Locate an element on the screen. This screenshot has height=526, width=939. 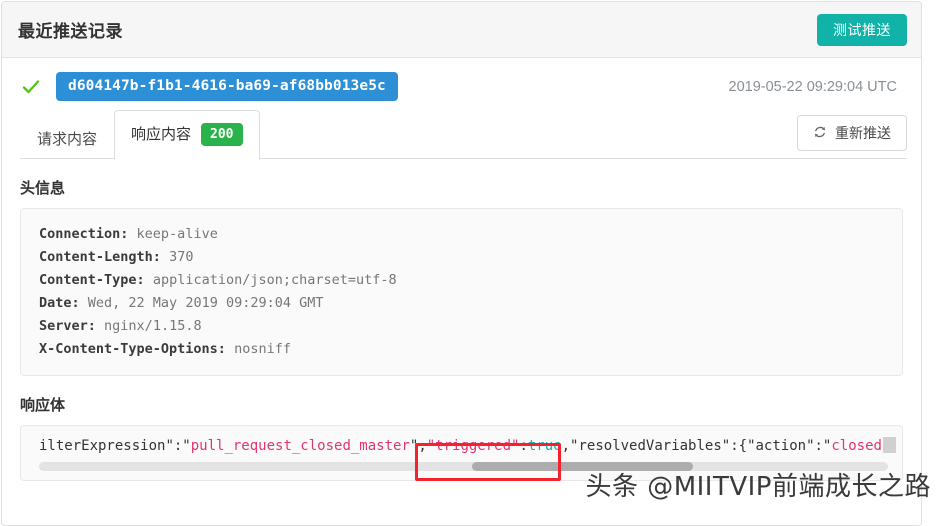
redeliver-button: 重新推送 is located at coordinates (852, 133).